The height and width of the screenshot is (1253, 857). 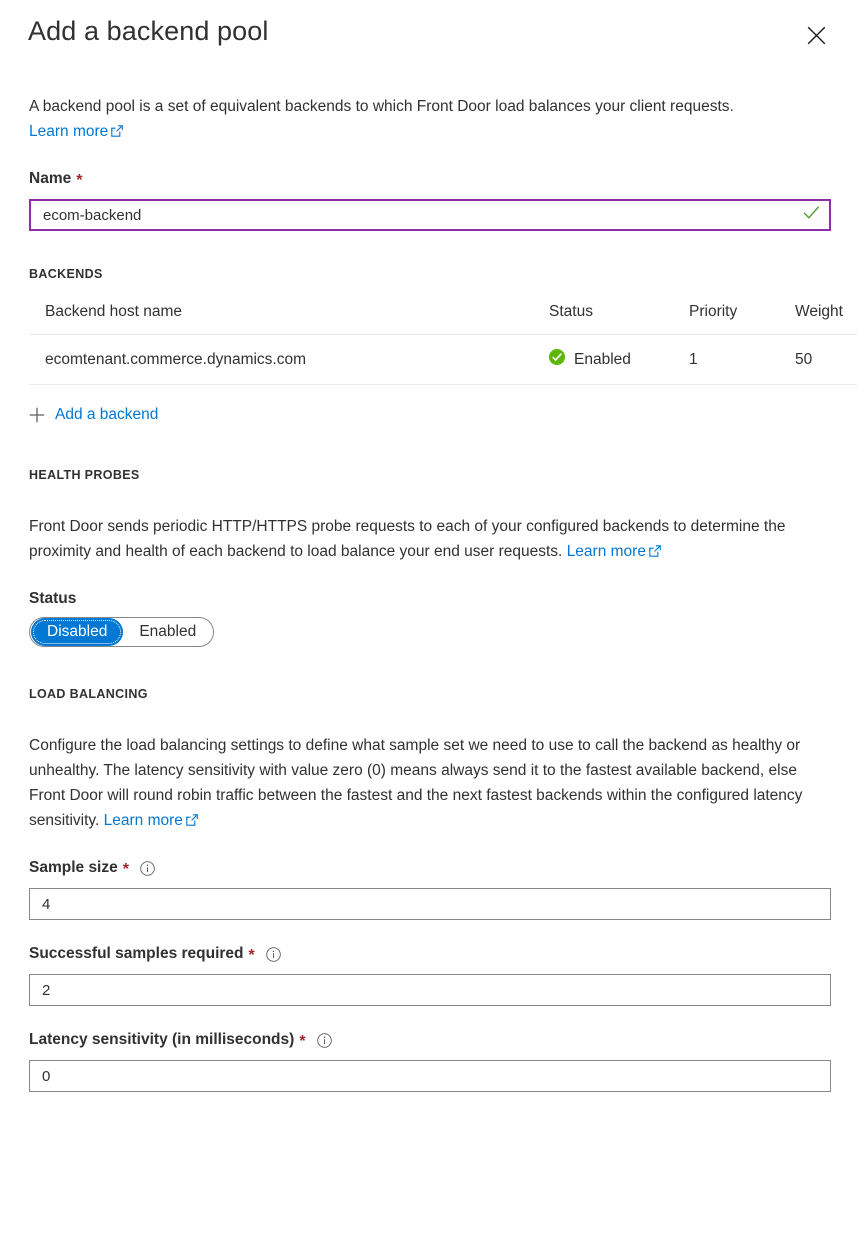 What do you see at coordinates (50, 178) in the screenshot?
I see `name-label-text: Name` at bounding box center [50, 178].